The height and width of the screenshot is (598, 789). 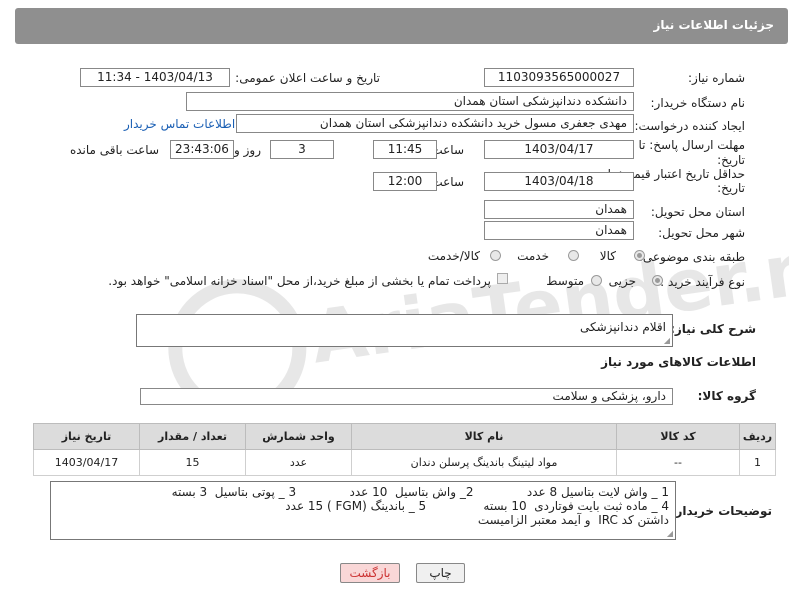 What do you see at coordinates (114, 150) in the screenshot?
I see `remaining-time-label: ساعت باقی مانده` at bounding box center [114, 150].